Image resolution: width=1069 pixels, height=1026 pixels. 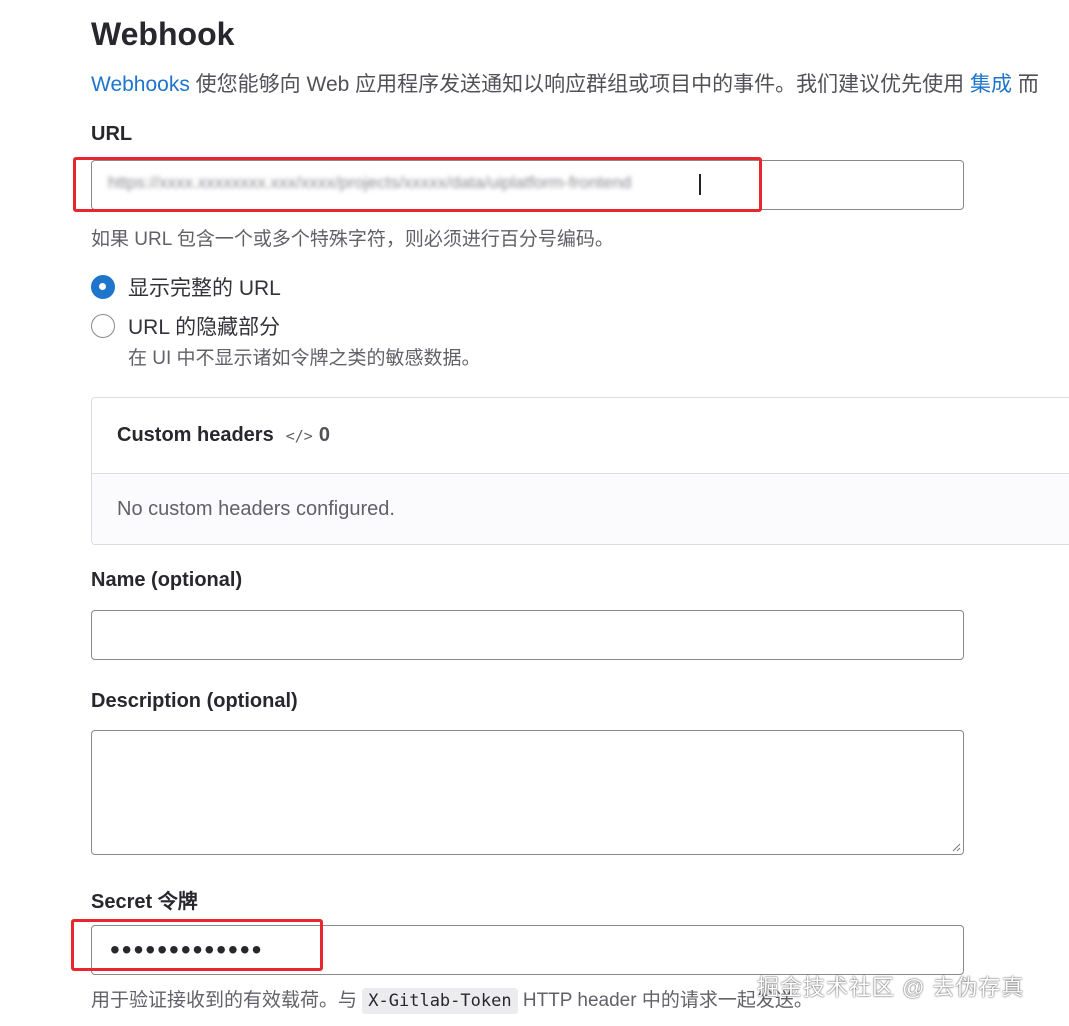 What do you see at coordinates (417, 184) in the screenshot?
I see `highlight-box-url` at bounding box center [417, 184].